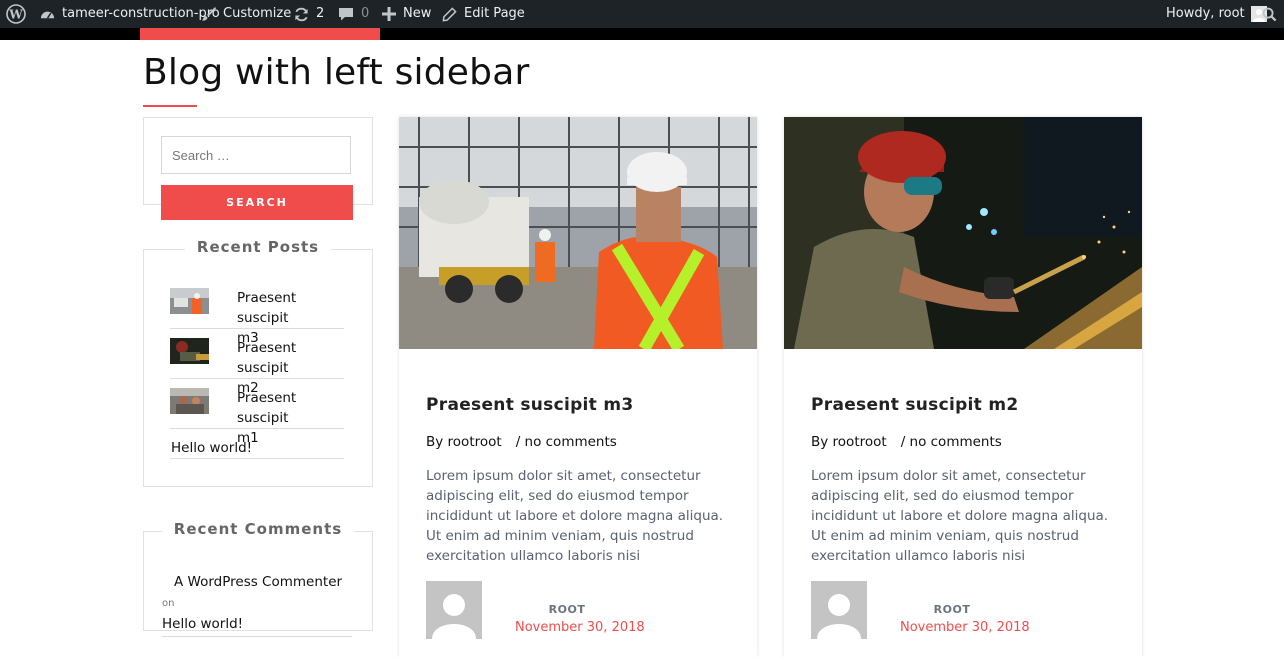  What do you see at coordinates (257, 202) in the screenshot?
I see `search-button: SEARCH` at bounding box center [257, 202].